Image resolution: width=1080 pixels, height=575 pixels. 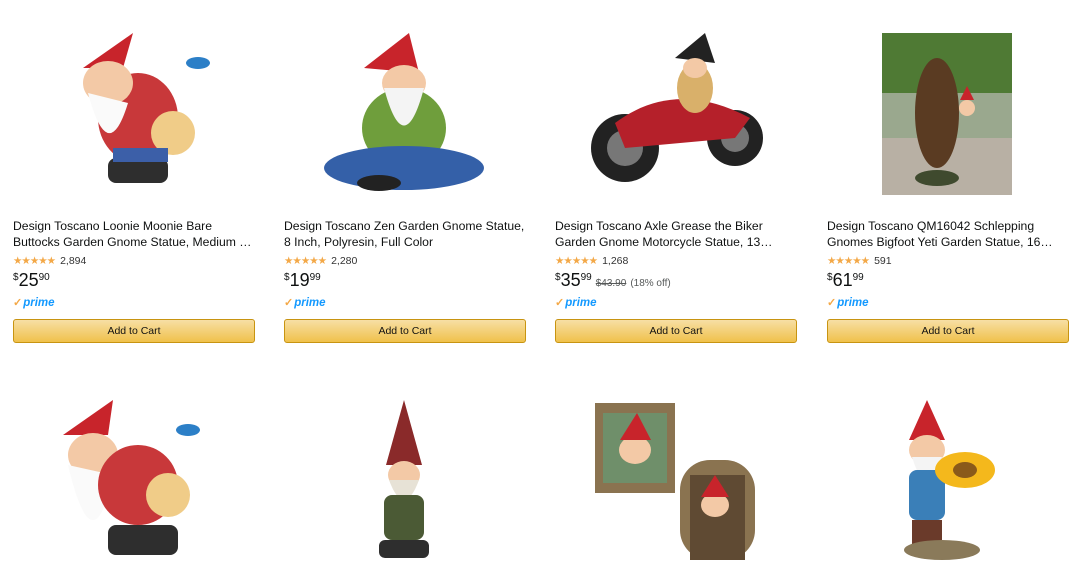 I want to click on gnome-bare-buttocks-image, so click(x=146, y=108).